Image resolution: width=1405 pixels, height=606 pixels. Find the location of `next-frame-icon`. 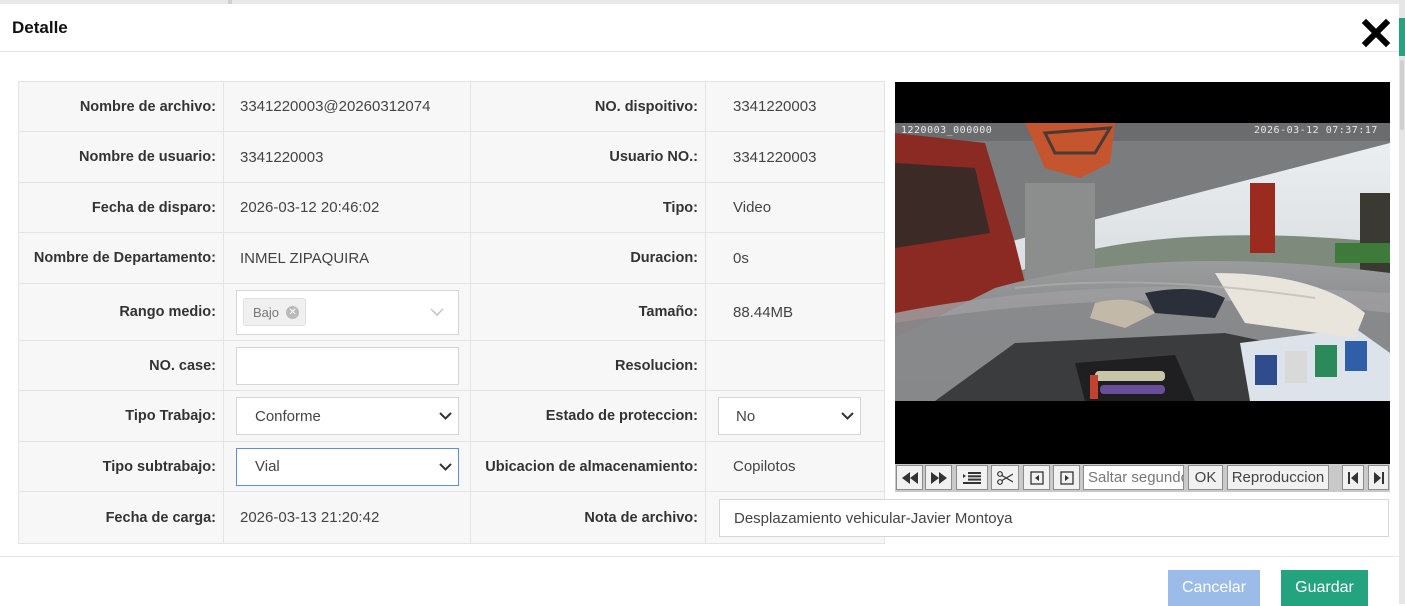

next-frame-icon is located at coordinates (1066, 477).